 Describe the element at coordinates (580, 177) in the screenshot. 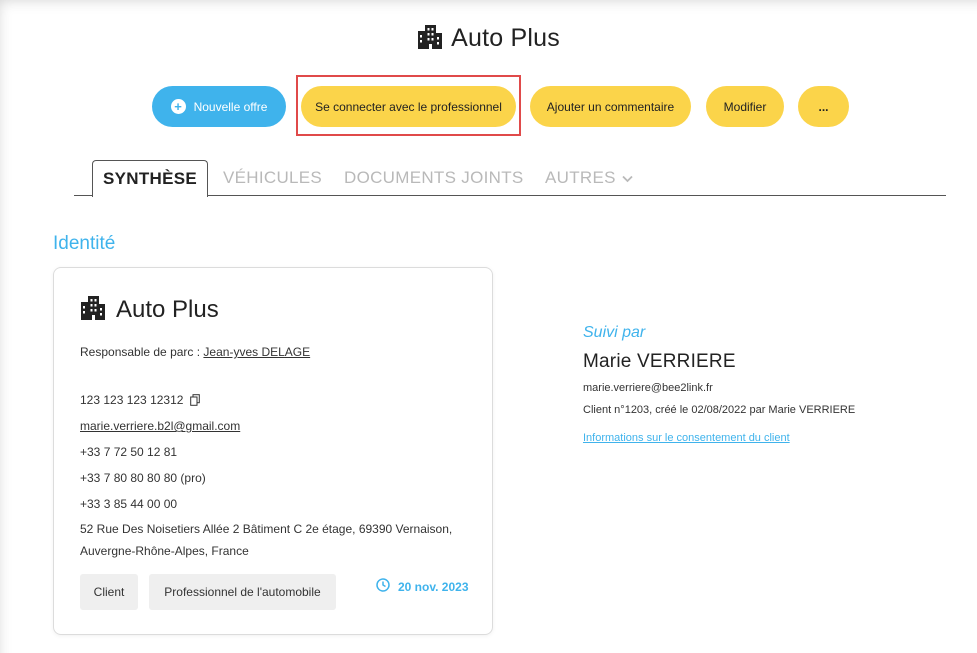

I see `tab-autres-label: AUTRES` at that location.